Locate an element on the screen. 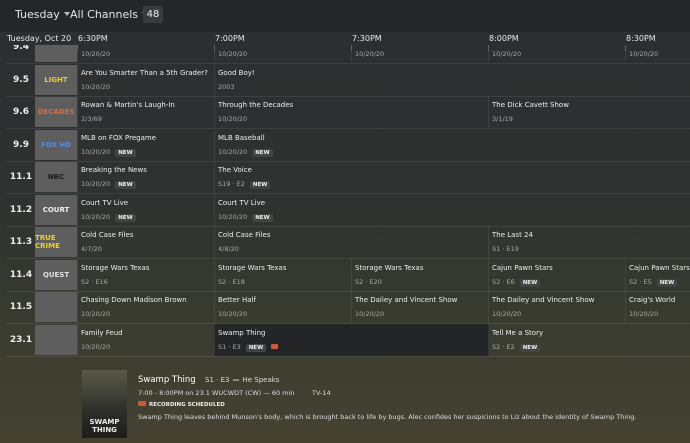 Image resolution: width=690 pixels, height=443 pixels. channel-count: 48 is located at coordinates (153, 14).